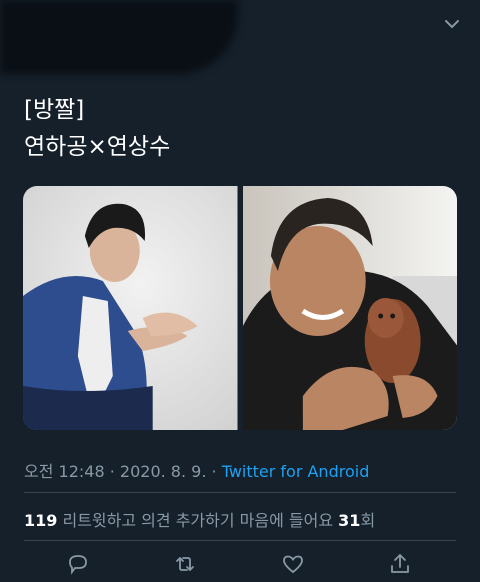 The image size is (480, 582). I want to click on likes-count: 31, so click(349, 520).